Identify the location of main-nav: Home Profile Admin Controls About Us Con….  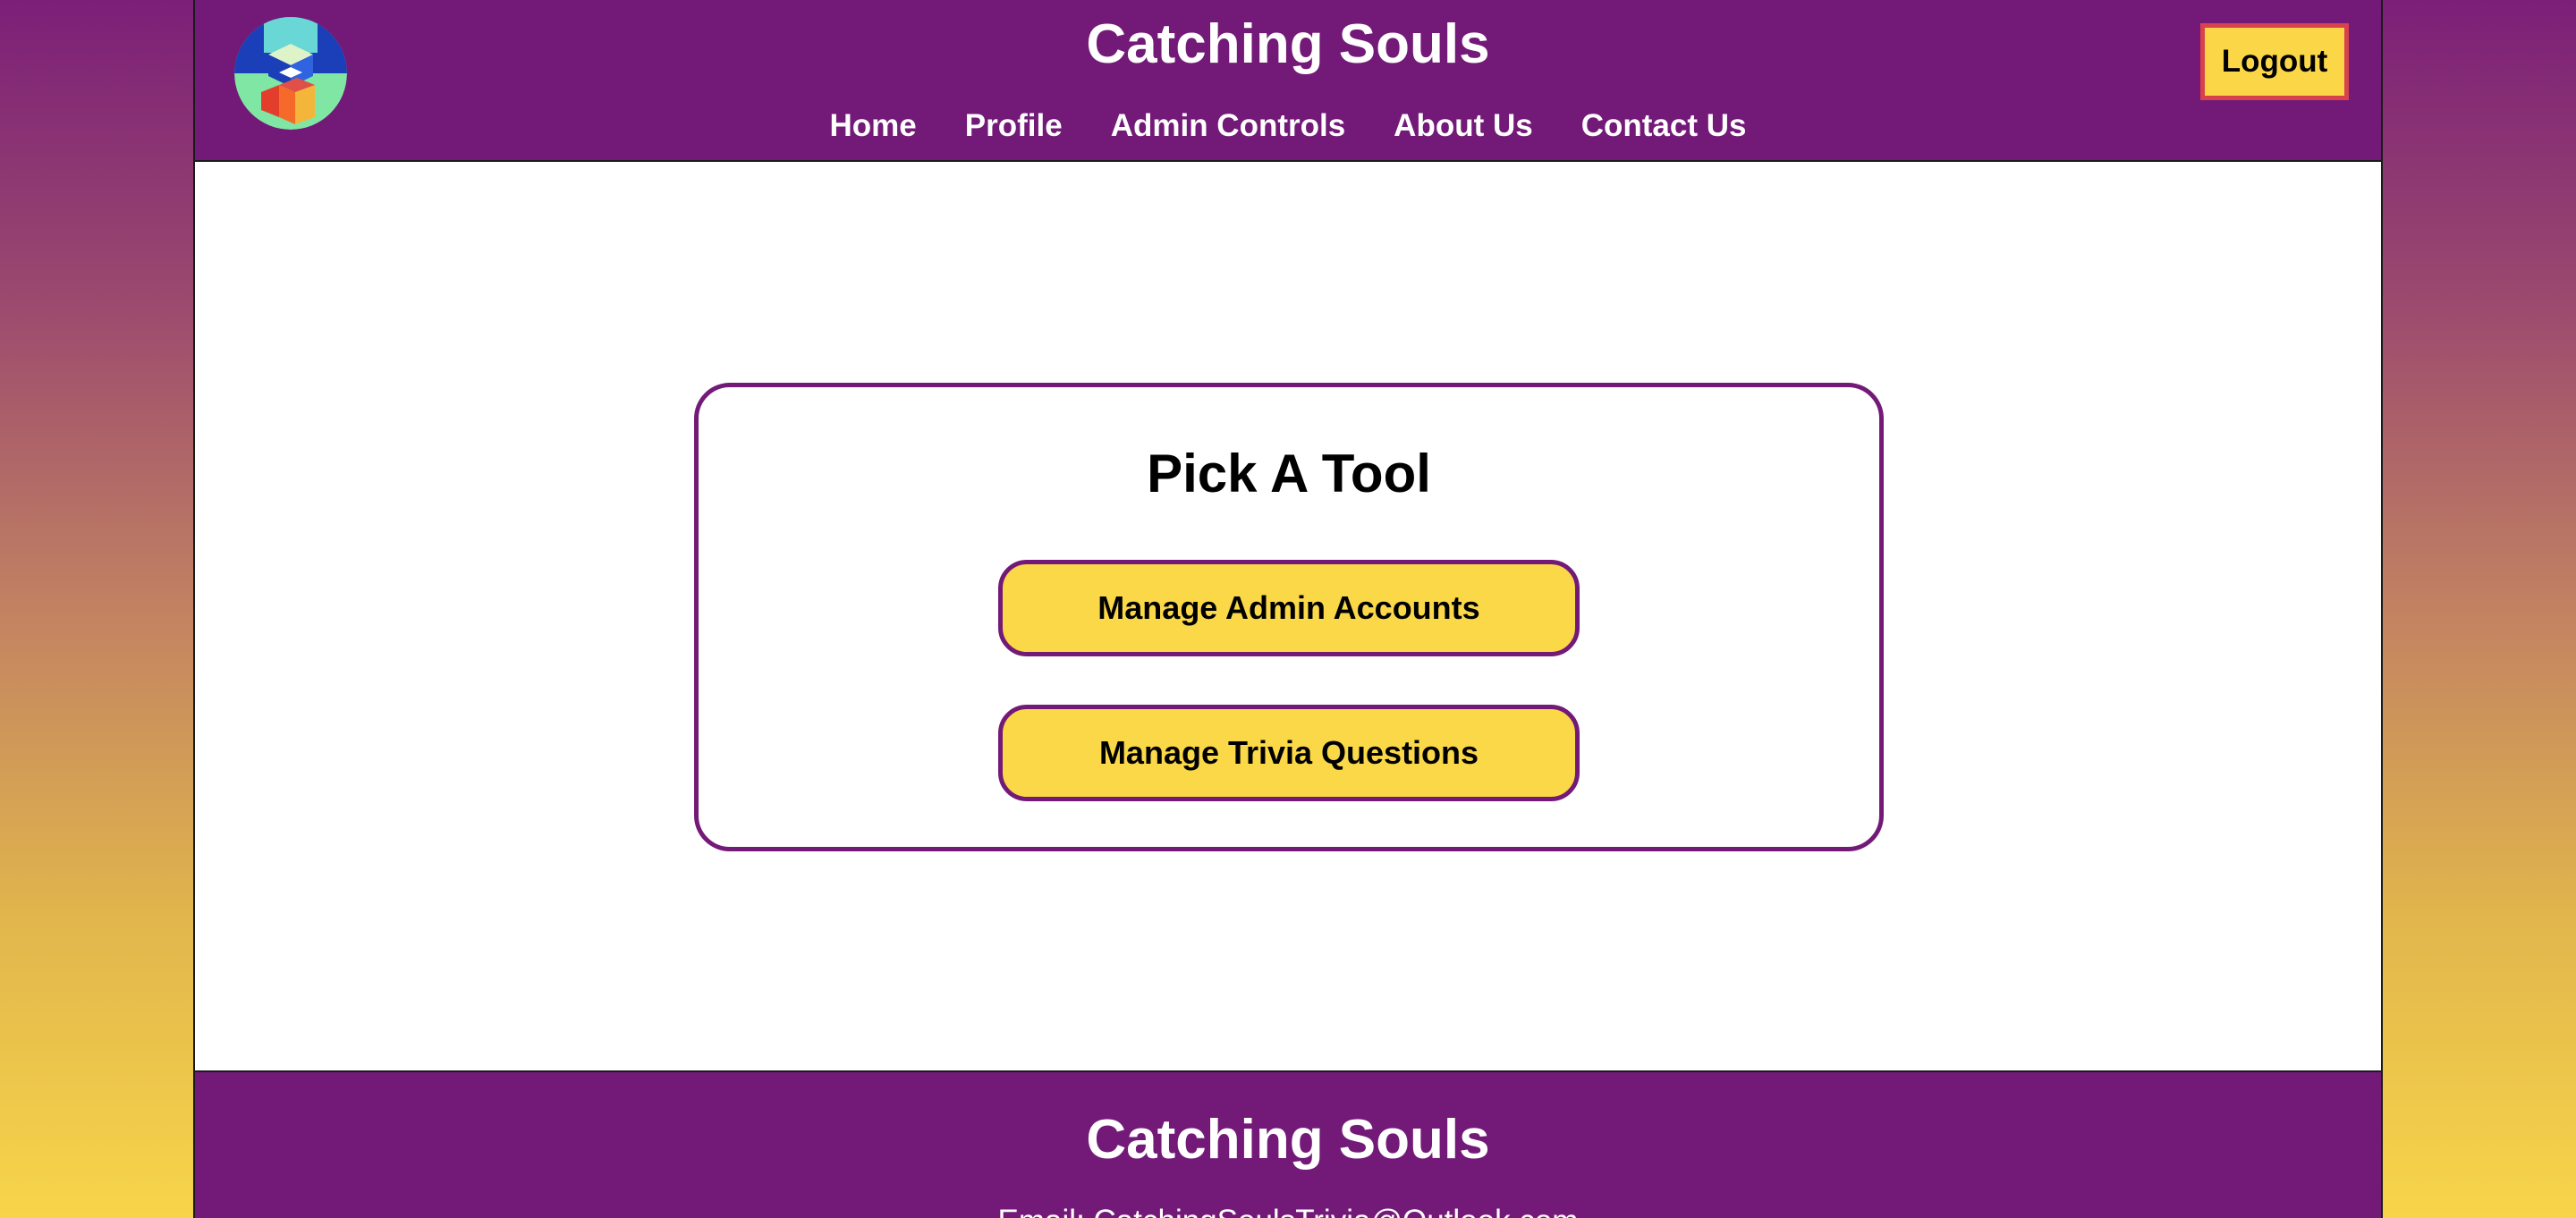
(1288, 126).